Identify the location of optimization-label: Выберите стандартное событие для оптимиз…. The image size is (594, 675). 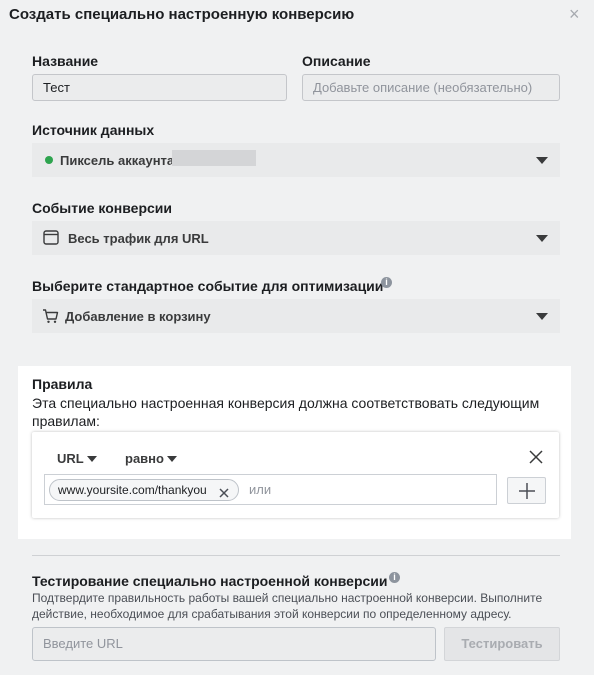
(208, 286).